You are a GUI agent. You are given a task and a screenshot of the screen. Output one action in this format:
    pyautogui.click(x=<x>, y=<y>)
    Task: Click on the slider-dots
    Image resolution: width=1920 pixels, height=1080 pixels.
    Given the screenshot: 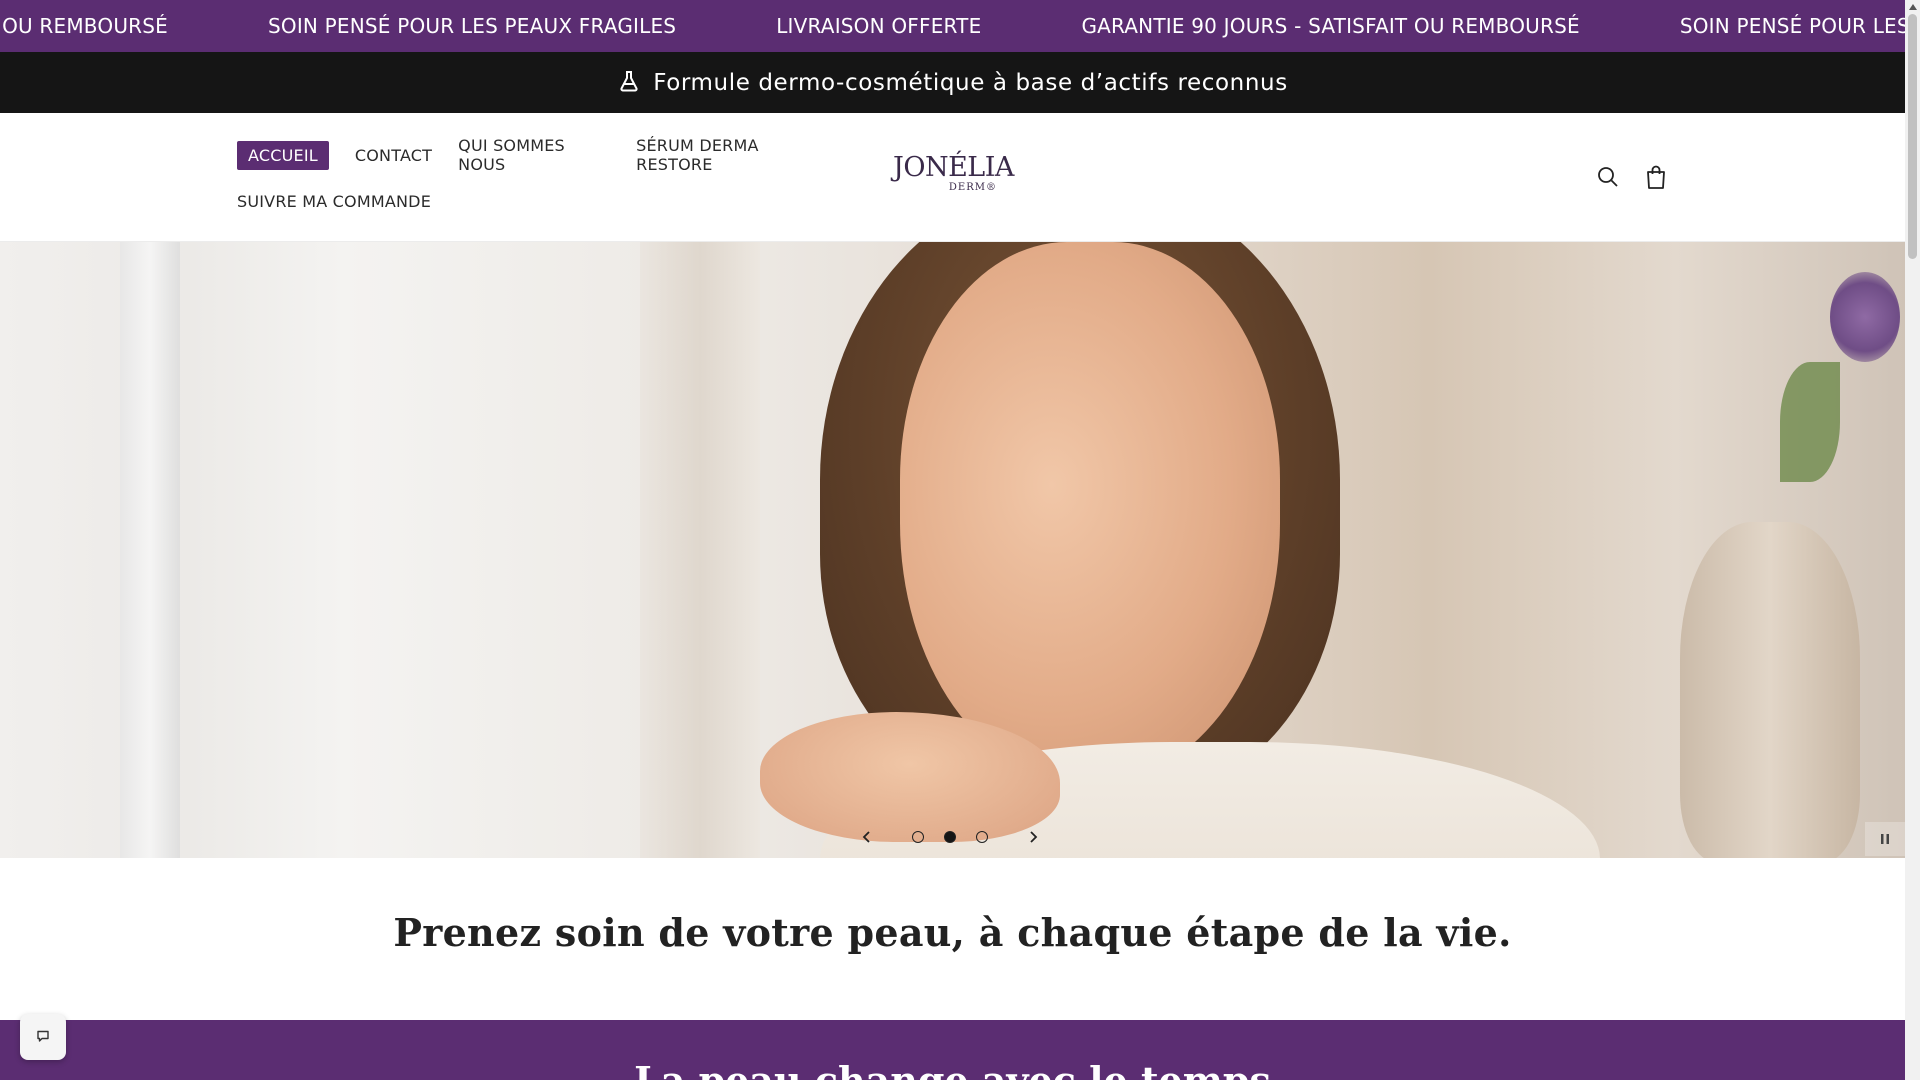 What is the action you would take?
    pyautogui.click(x=950, y=837)
    